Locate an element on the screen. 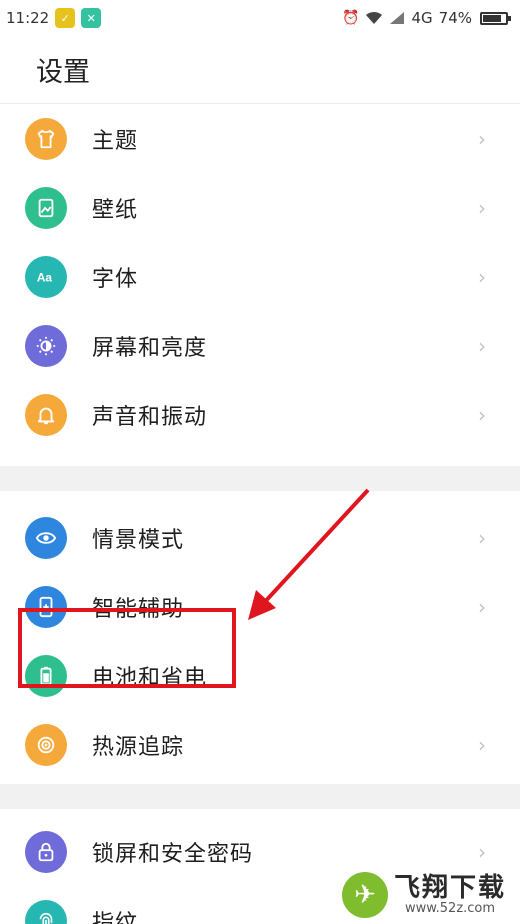 The height and width of the screenshot is (924, 520). settings-item-label: 声音和振动 is located at coordinates (150, 417).